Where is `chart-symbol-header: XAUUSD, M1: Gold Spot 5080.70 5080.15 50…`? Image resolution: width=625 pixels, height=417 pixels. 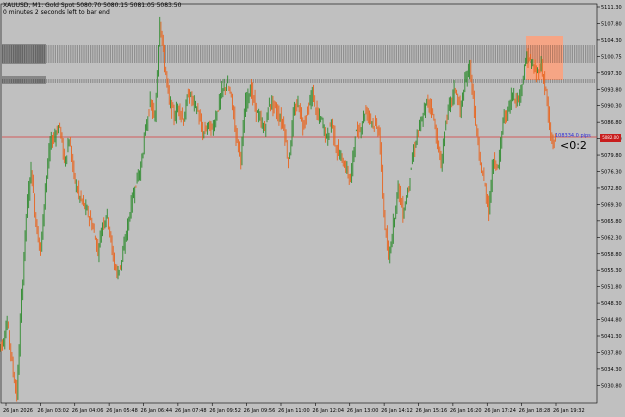 chart-symbol-header: XAUUSD, M1: Gold Spot 5080.70 5080.15 50… is located at coordinates (92, 5).